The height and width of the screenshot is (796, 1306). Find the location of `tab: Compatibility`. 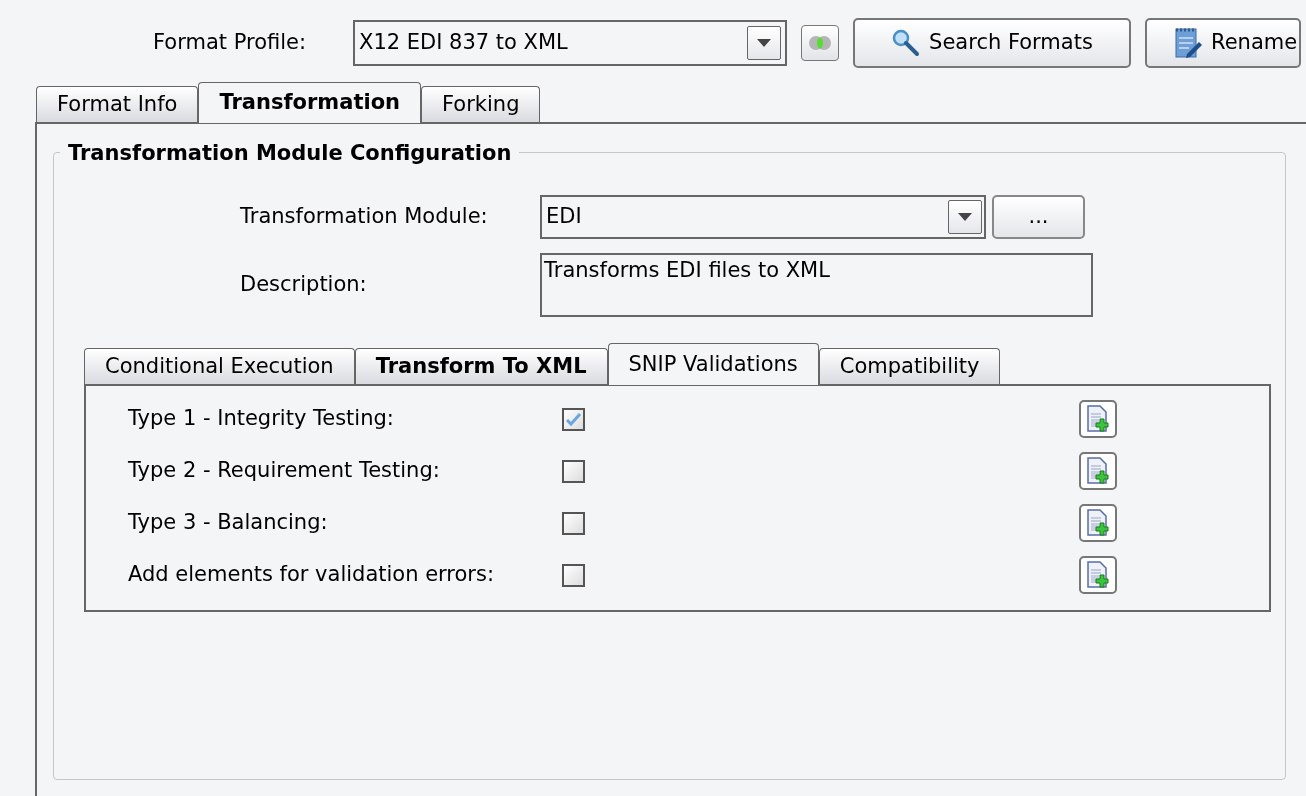

tab: Compatibility is located at coordinates (909, 366).